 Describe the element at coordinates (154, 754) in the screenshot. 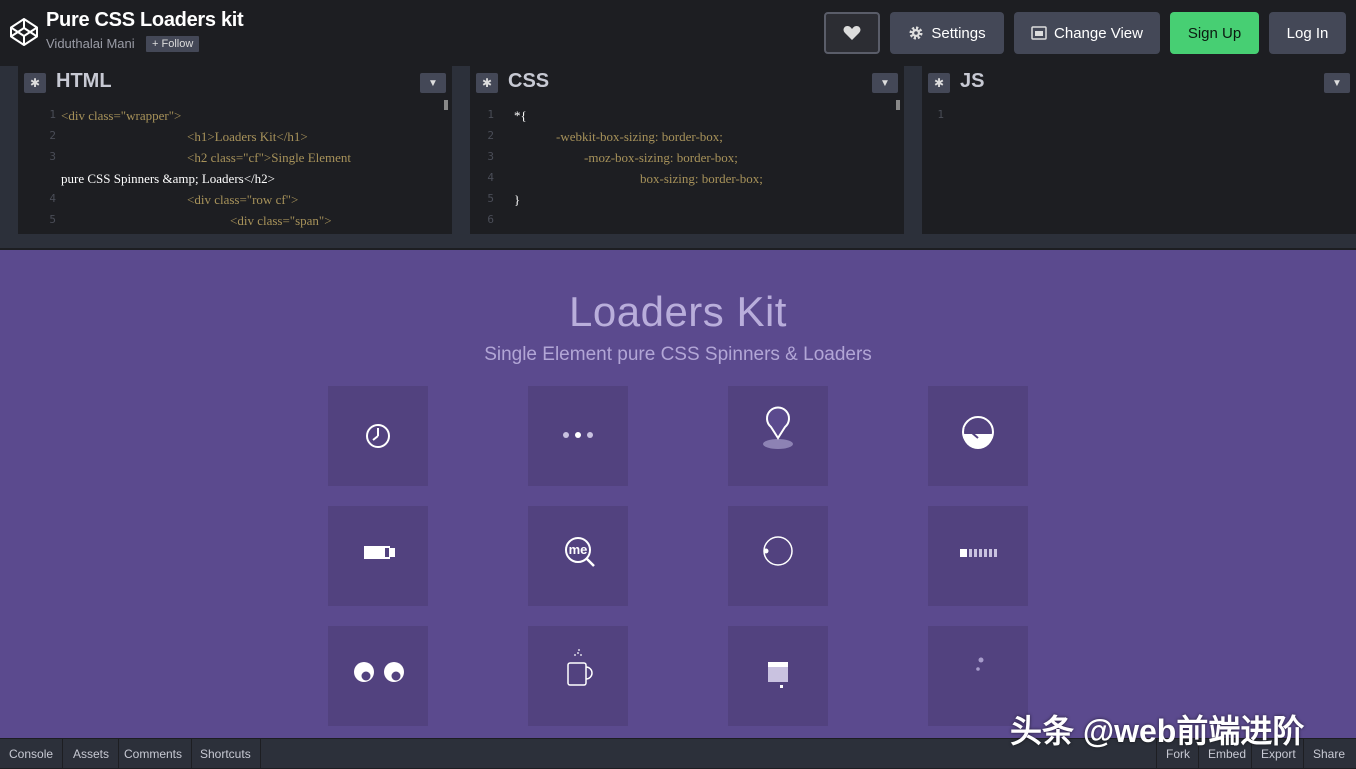

I see `comments-button: Comments` at that location.